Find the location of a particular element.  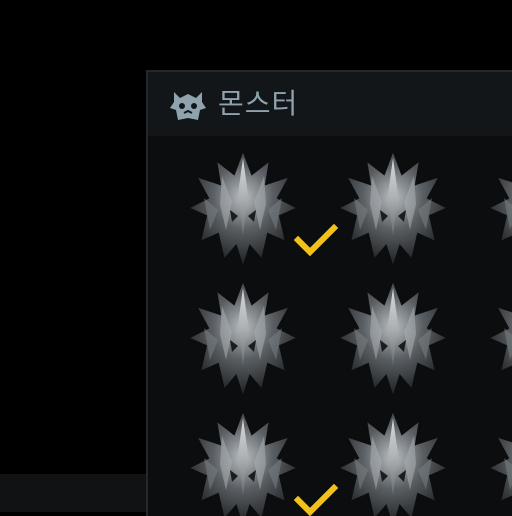

monster-skull-icon is located at coordinates (188, 106).